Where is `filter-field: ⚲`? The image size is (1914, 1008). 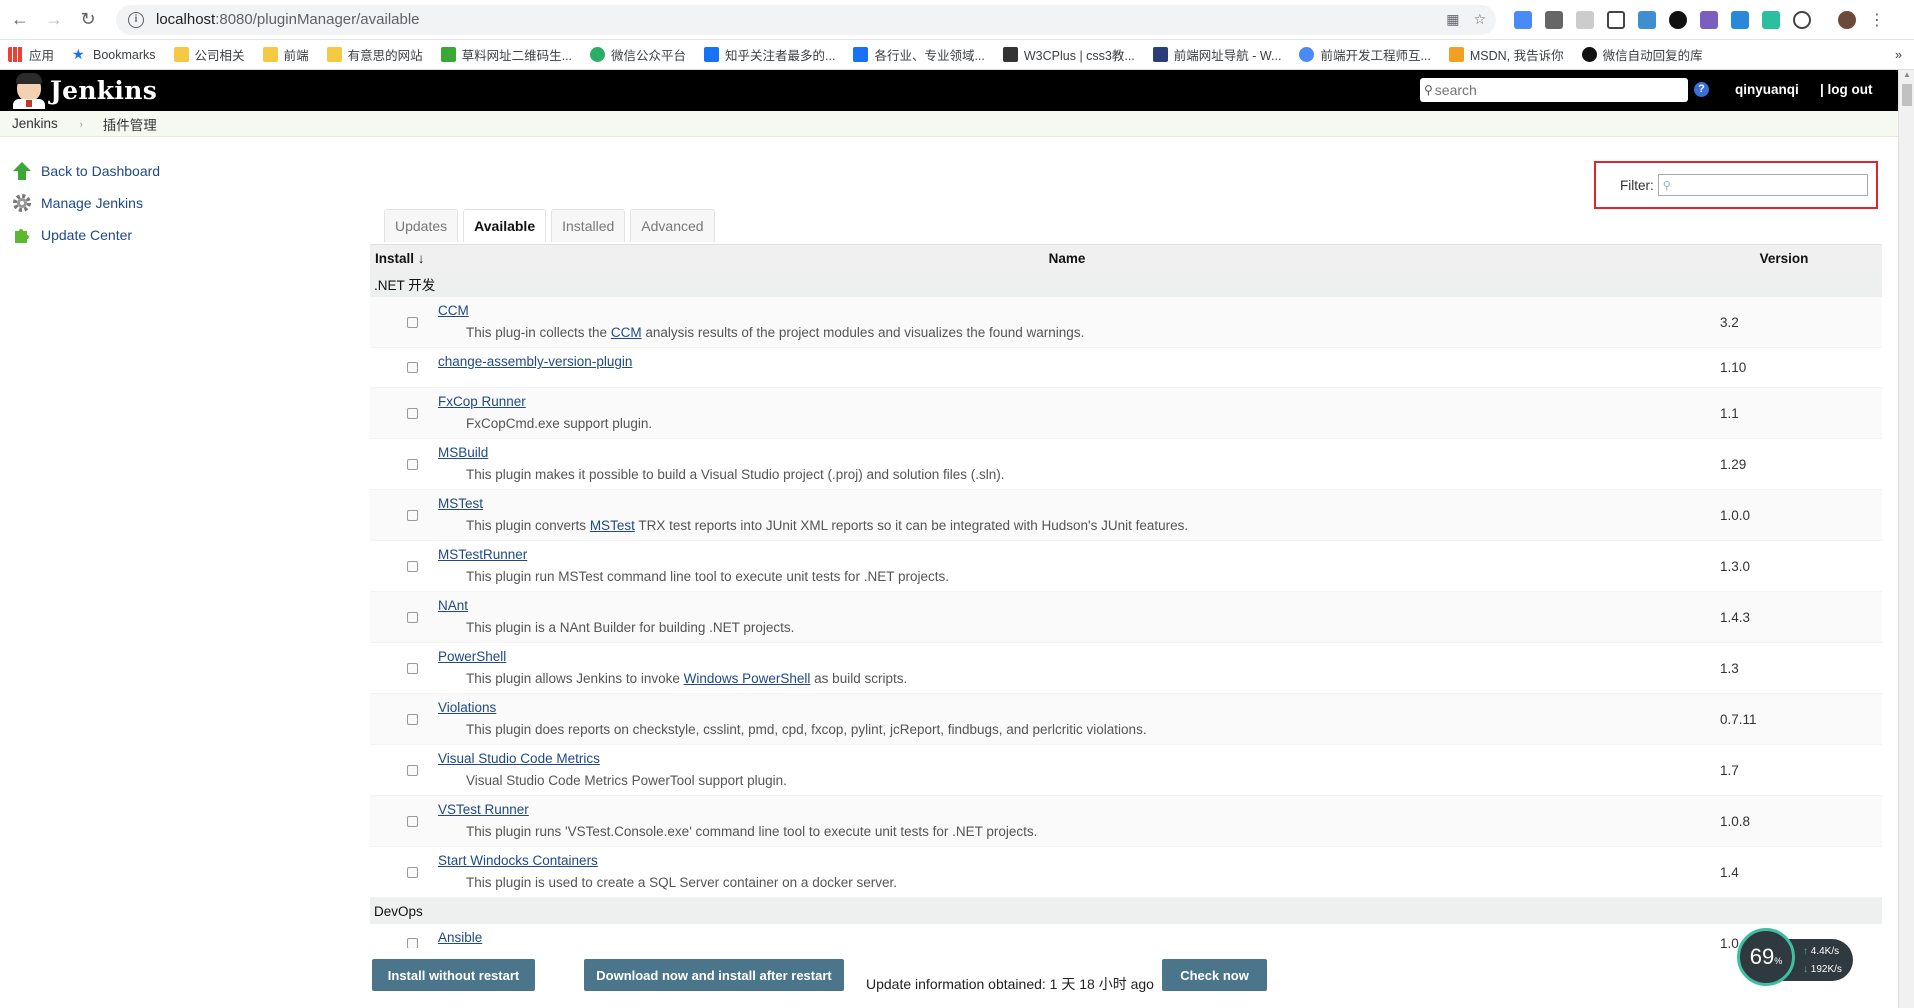
filter-field: ⚲ is located at coordinates (1762, 185).